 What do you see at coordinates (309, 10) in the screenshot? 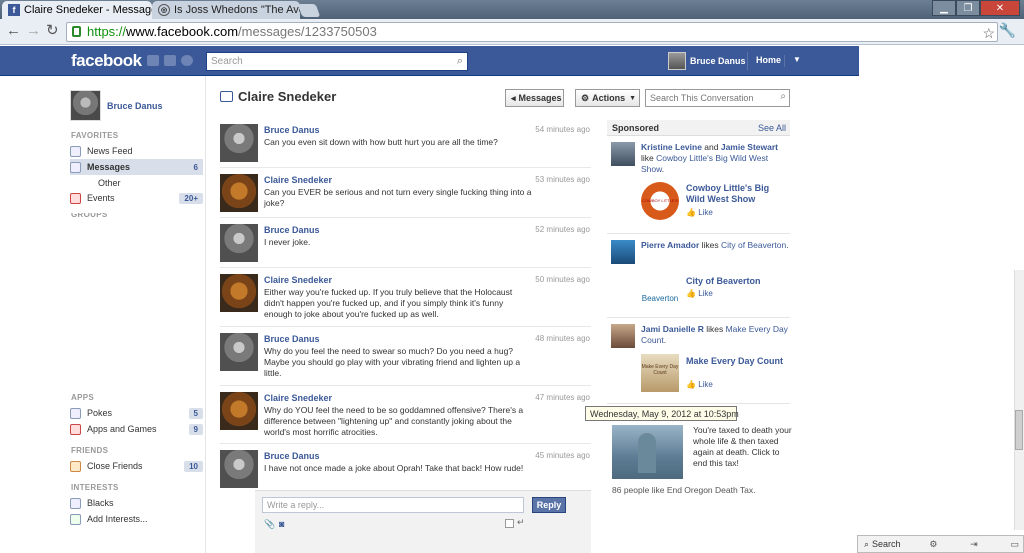
I see `new-tab-button` at bounding box center [309, 10].